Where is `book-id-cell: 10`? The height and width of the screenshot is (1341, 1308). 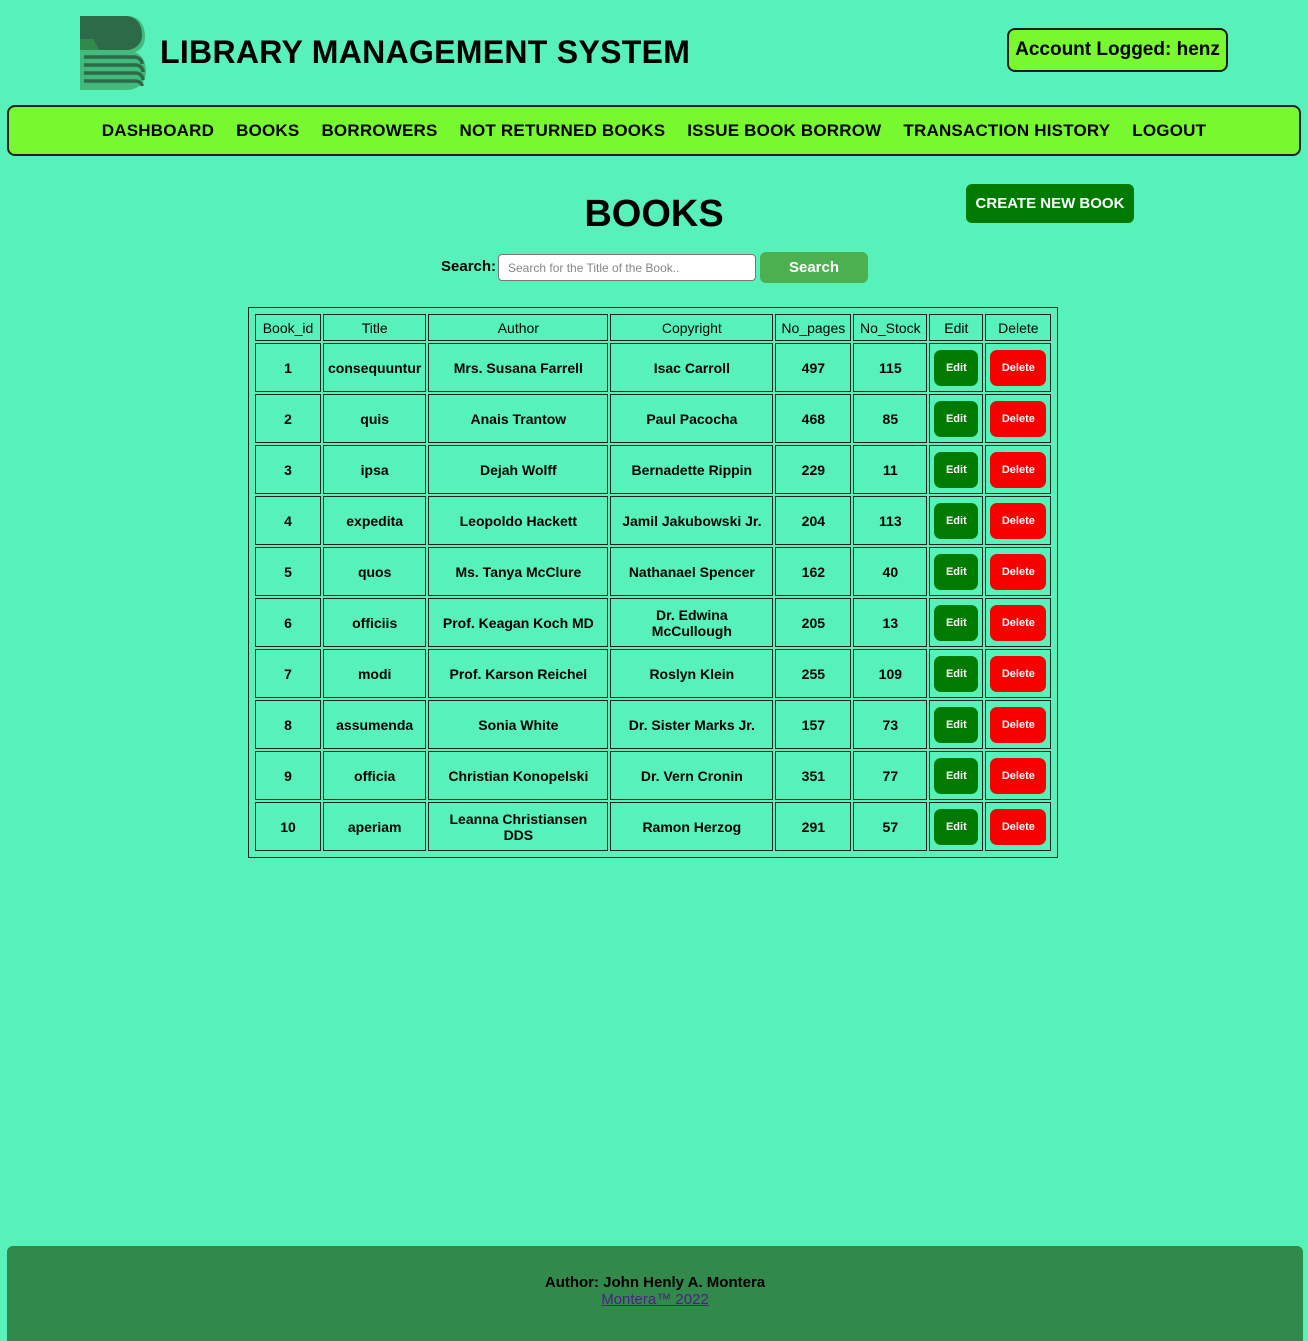
book-id-cell: 10 is located at coordinates (288, 826).